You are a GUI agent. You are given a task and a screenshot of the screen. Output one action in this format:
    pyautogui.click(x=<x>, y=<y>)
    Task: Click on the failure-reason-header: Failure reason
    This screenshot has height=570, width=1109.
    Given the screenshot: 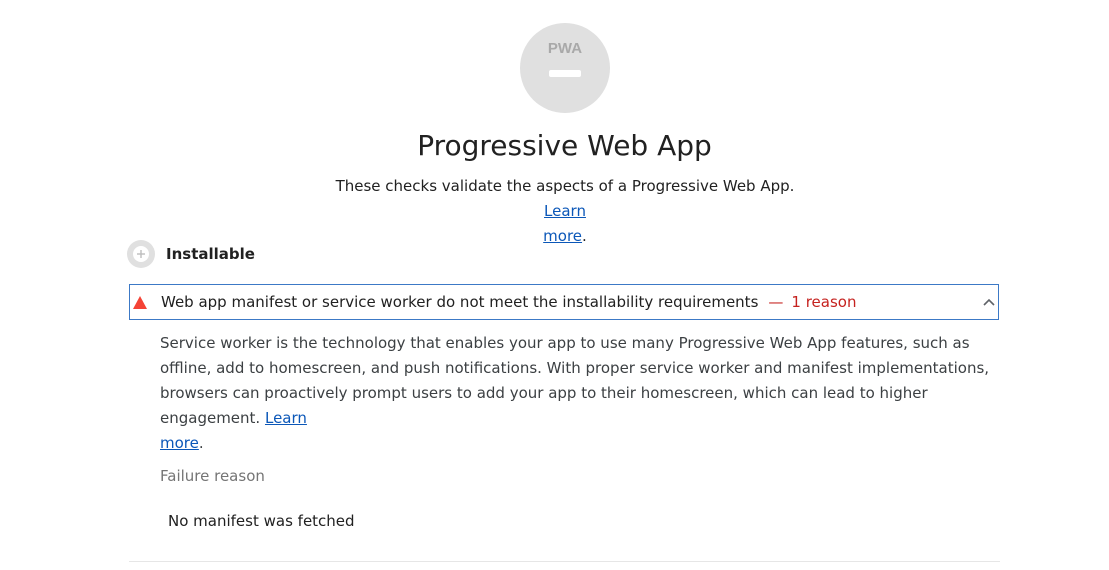 What is the action you would take?
    pyautogui.click(x=212, y=476)
    